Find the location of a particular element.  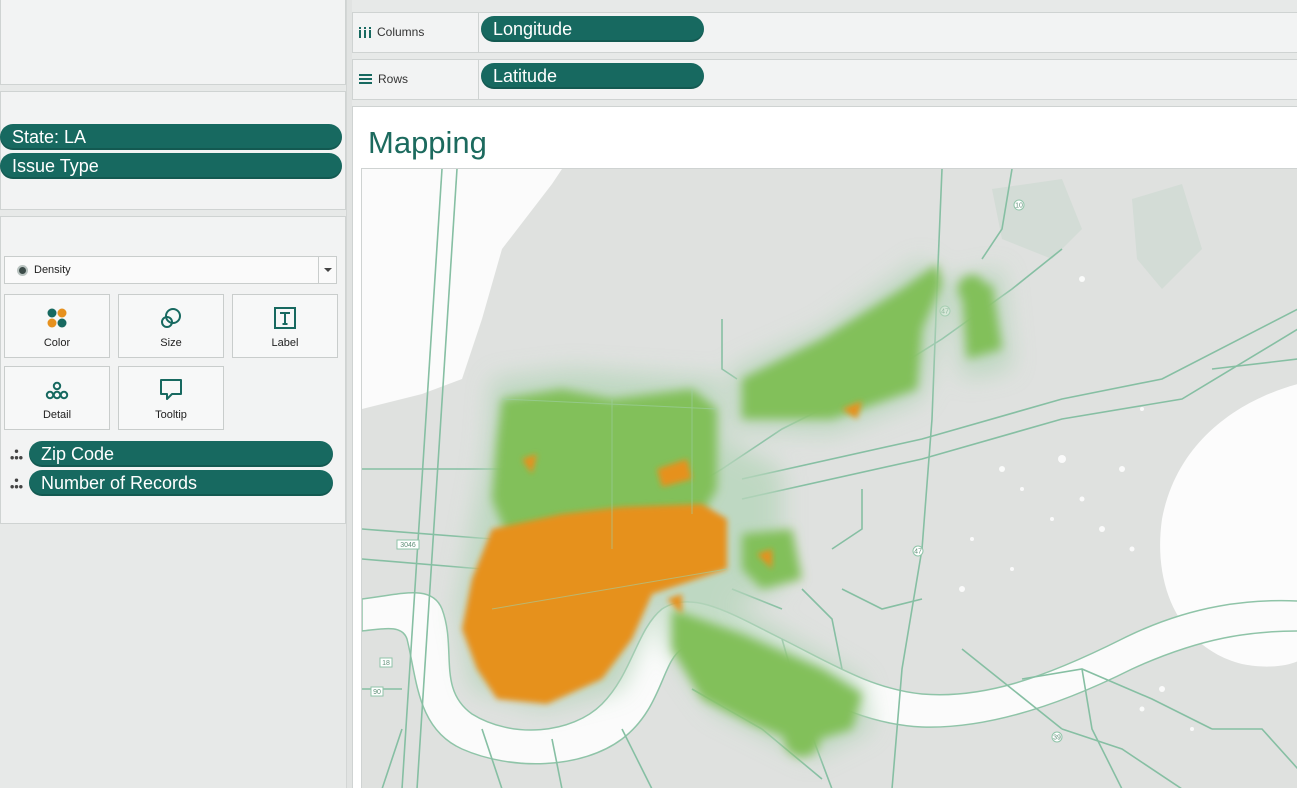

density-icon is located at coordinates (22, 270).